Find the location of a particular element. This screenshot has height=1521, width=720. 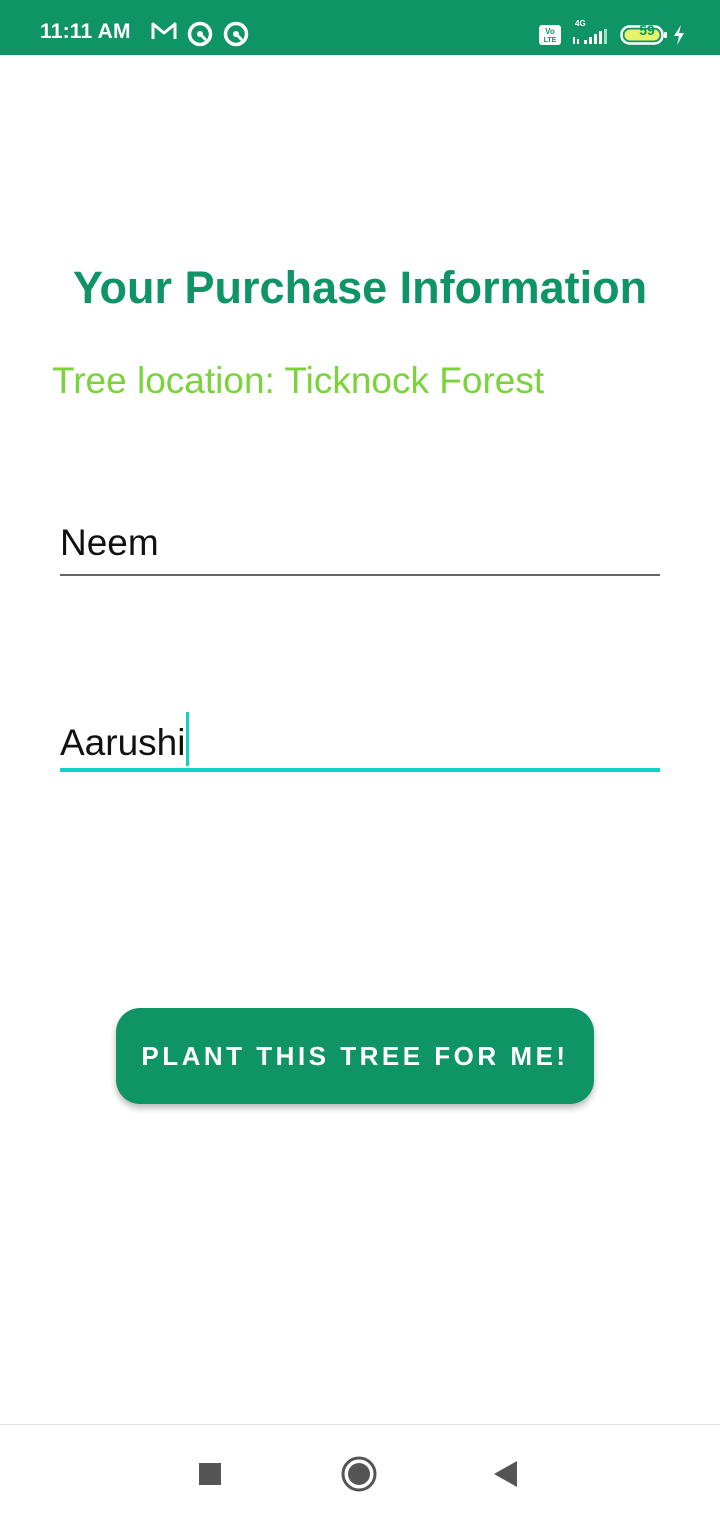

name-field-content: Aarushi is located at coordinates (125, 742).